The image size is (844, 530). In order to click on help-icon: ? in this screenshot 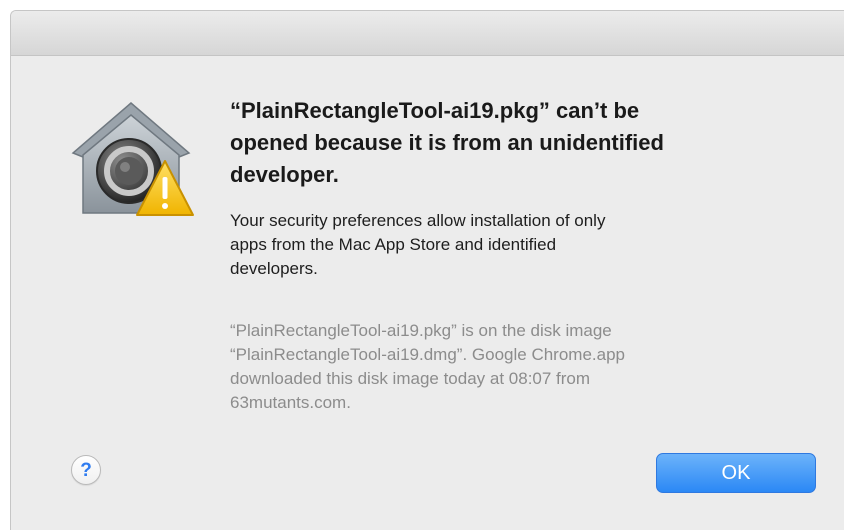, I will do `click(86, 470)`.